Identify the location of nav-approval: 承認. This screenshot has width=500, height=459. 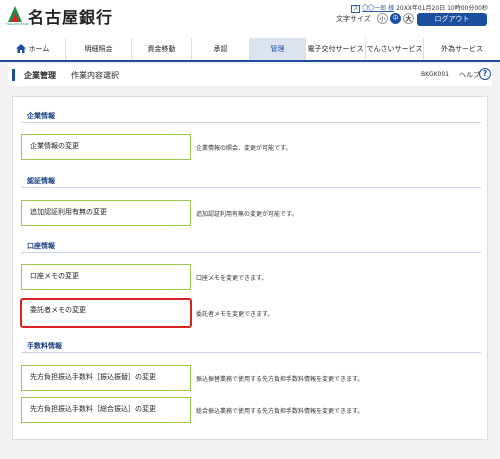
(221, 49).